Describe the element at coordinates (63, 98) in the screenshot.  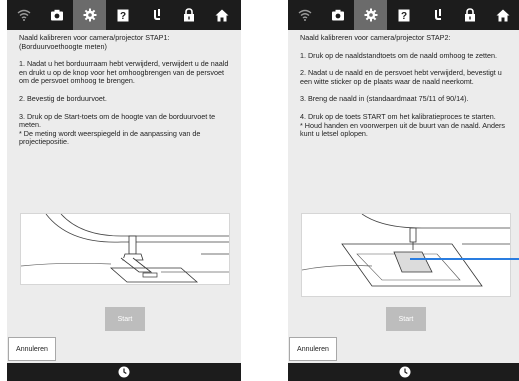
I see `instruction-step-2: 2. Bevestig de borduurvoet.` at that location.